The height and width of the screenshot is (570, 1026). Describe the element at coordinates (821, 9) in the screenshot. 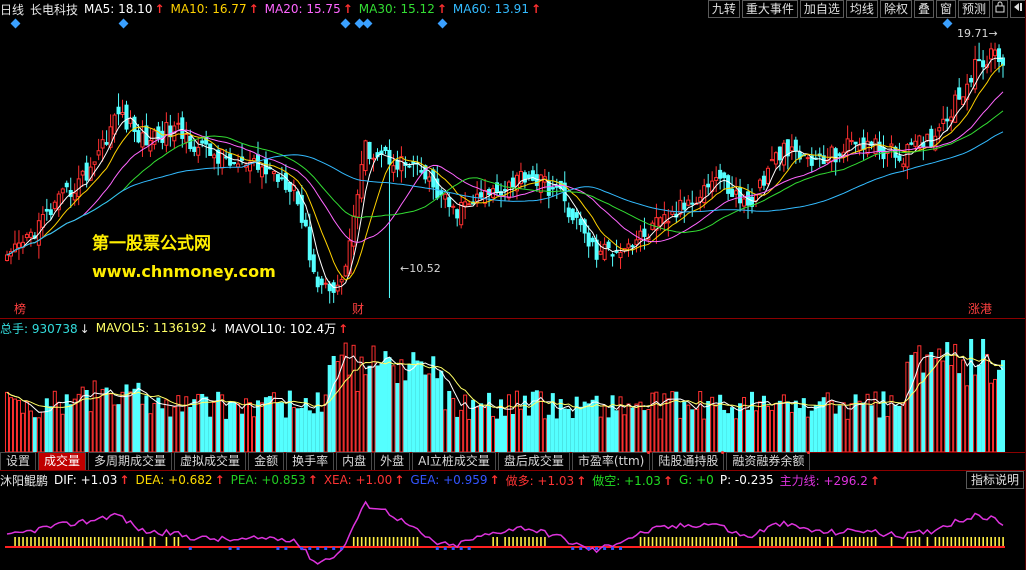

I see `toolbar-button-2: 加自选` at that location.